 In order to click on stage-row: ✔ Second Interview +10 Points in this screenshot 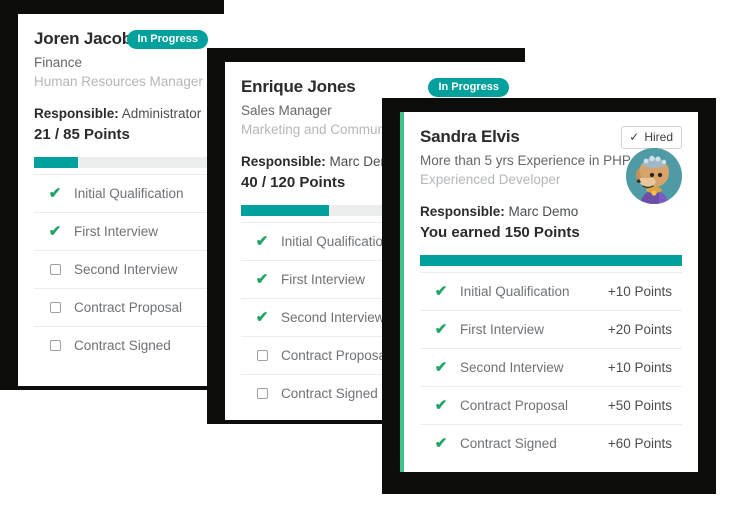, I will do `click(551, 367)`.